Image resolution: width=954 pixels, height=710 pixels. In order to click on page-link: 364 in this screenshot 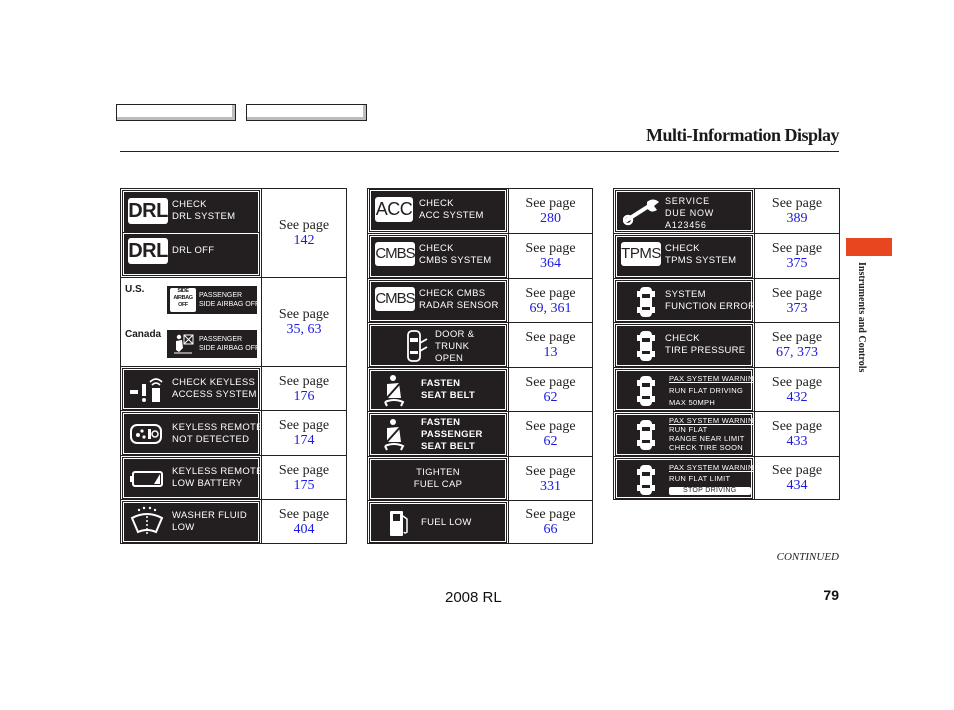, I will do `click(550, 263)`.